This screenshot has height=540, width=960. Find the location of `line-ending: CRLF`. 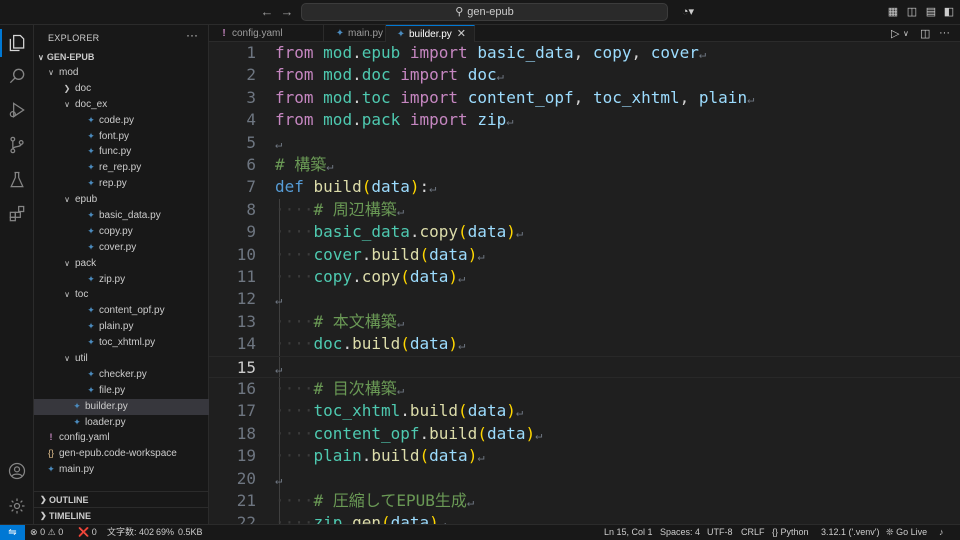

line-ending: CRLF is located at coordinates (753, 532).